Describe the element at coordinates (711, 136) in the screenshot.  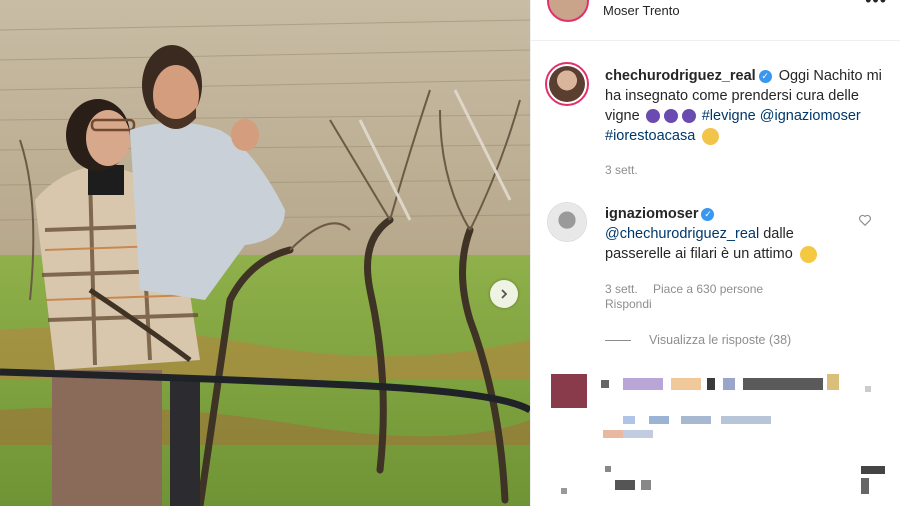
I see `person-emoji-icon` at that location.